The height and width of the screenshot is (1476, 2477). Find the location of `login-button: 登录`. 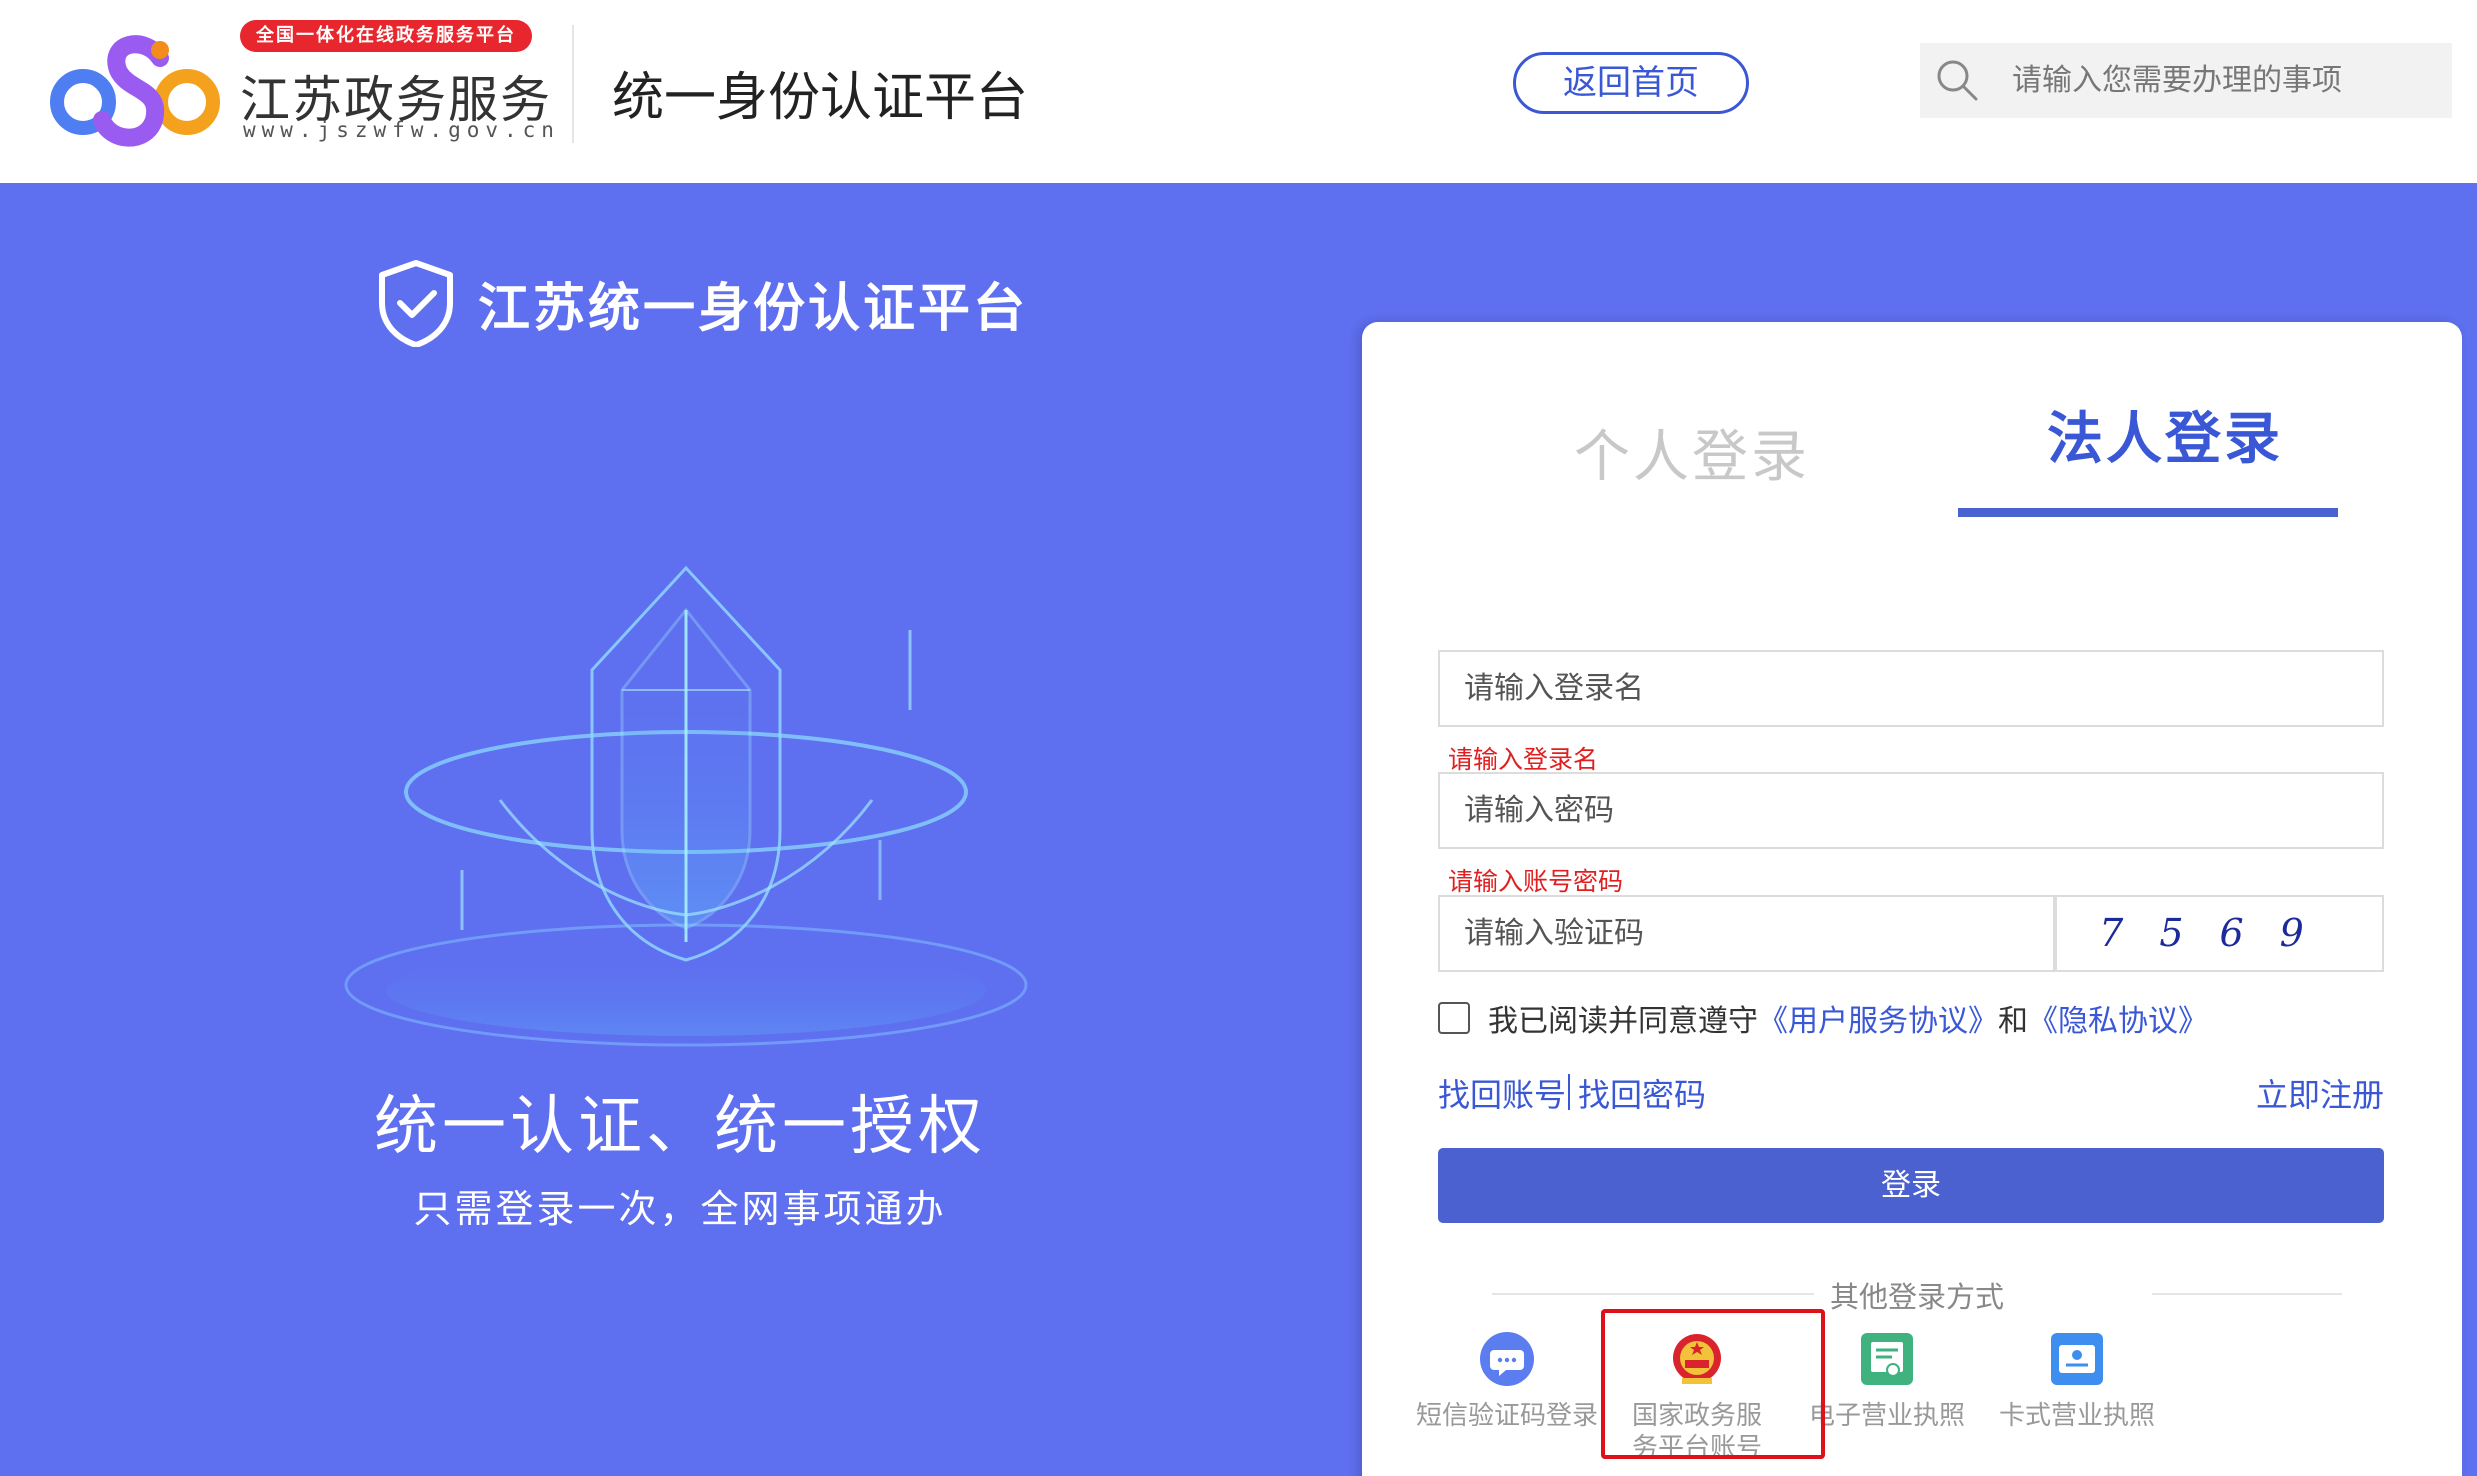

login-button: 登录 is located at coordinates (1911, 1185).